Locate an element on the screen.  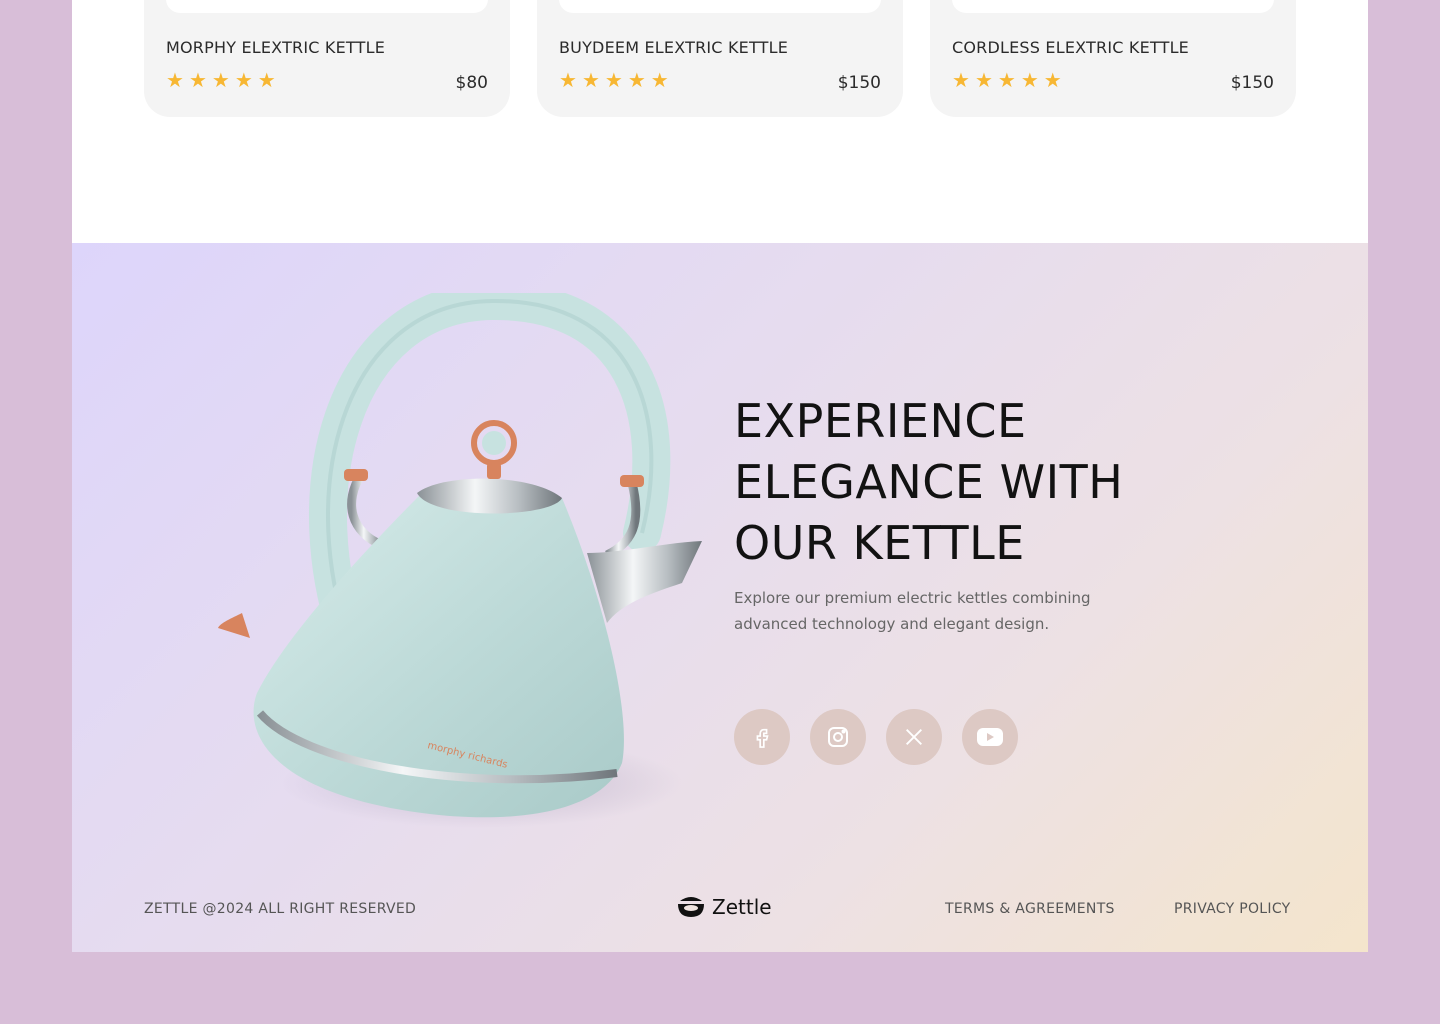
headline-line: OUR KETTLE is located at coordinates (879, 543).